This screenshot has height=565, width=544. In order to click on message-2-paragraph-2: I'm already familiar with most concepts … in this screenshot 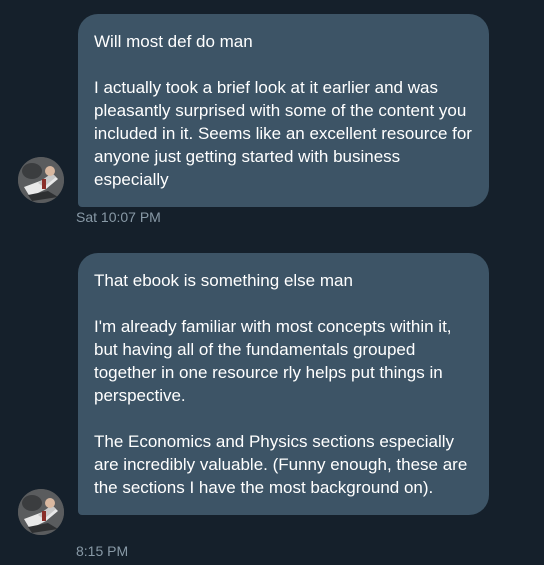, I will do `click(273, 361)`.